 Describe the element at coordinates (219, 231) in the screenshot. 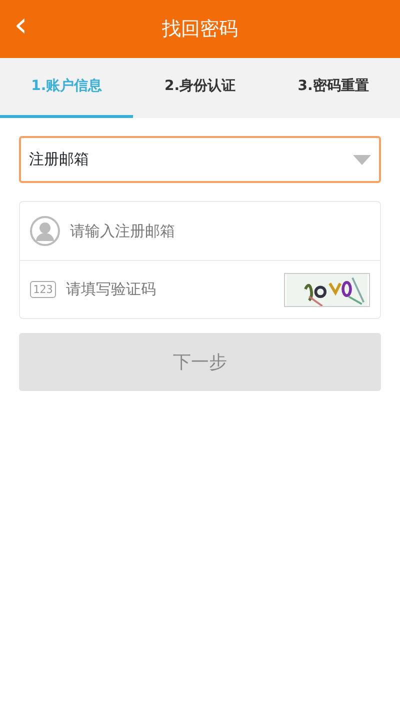

I see `email-input: 请输入注册邮箱` at that location.